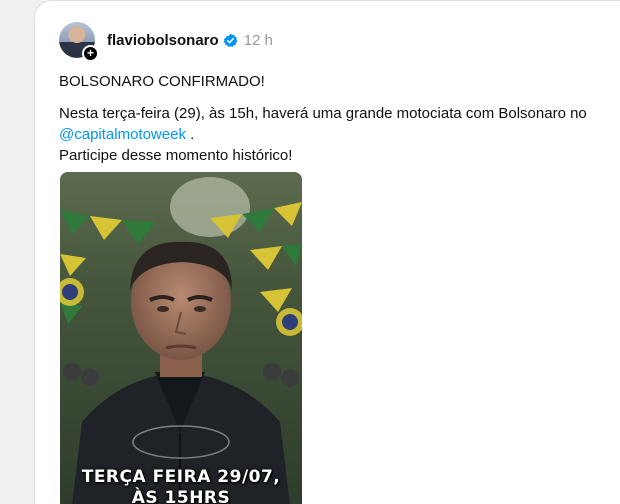 The height and width of the screenshot is (504, 620). What do you see at coordinates (181, 496) in the screenshot?
I see `media-caption-line: ÀS 15HRS` at bounding box center [181, 496].